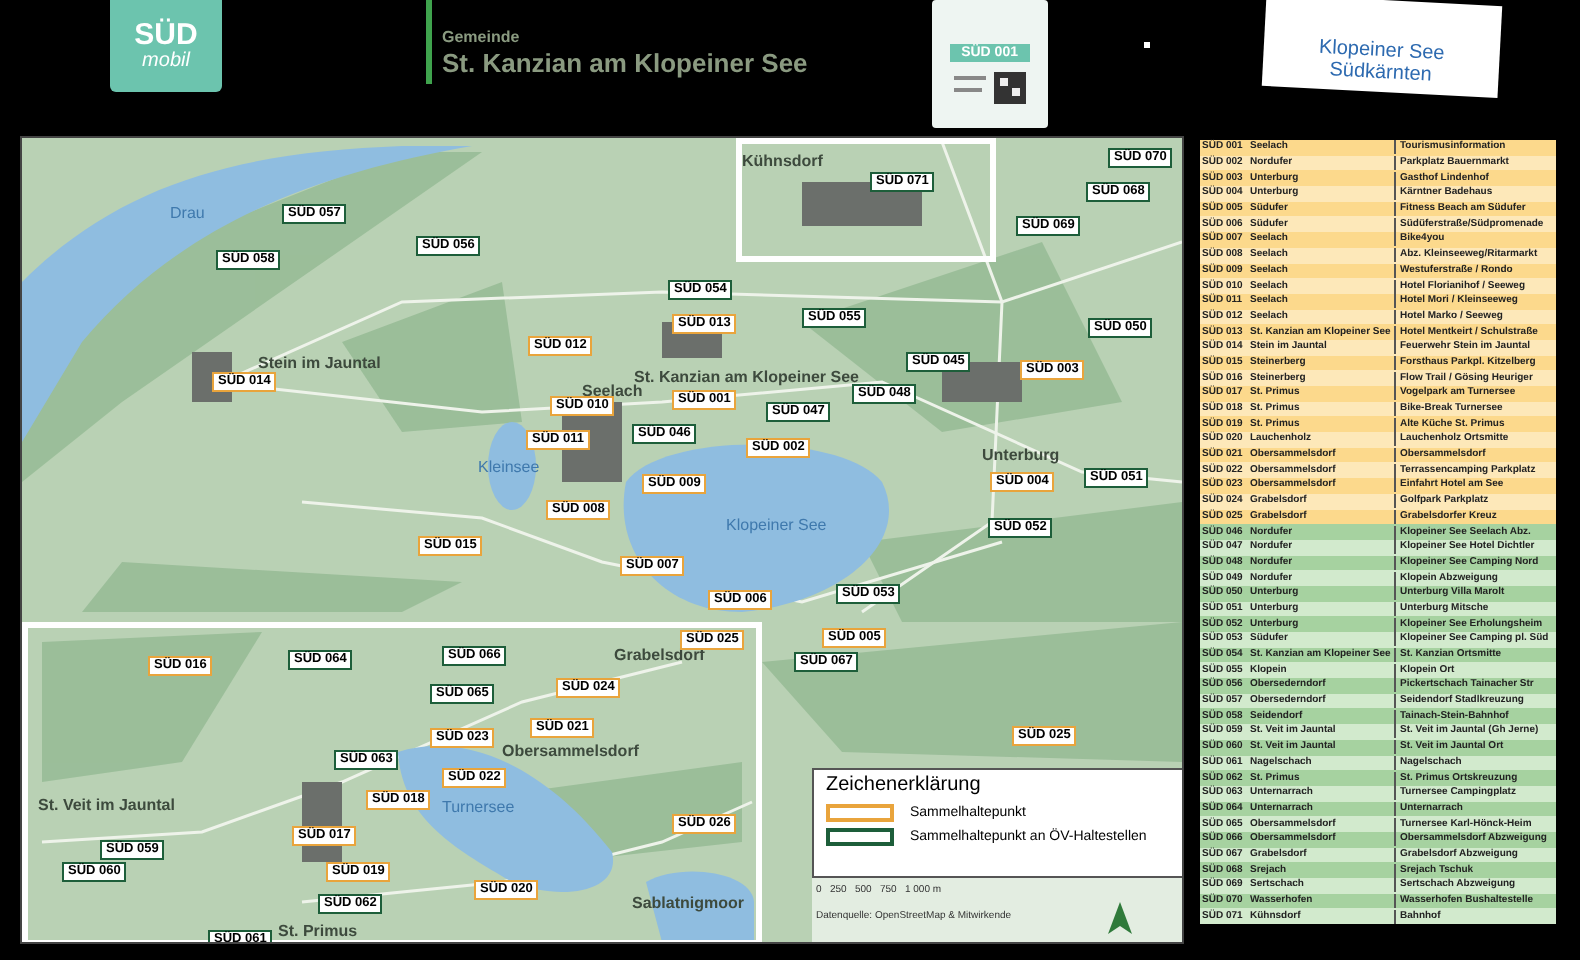  I want to click on place-label: Unterburg, so click(1021, 456).